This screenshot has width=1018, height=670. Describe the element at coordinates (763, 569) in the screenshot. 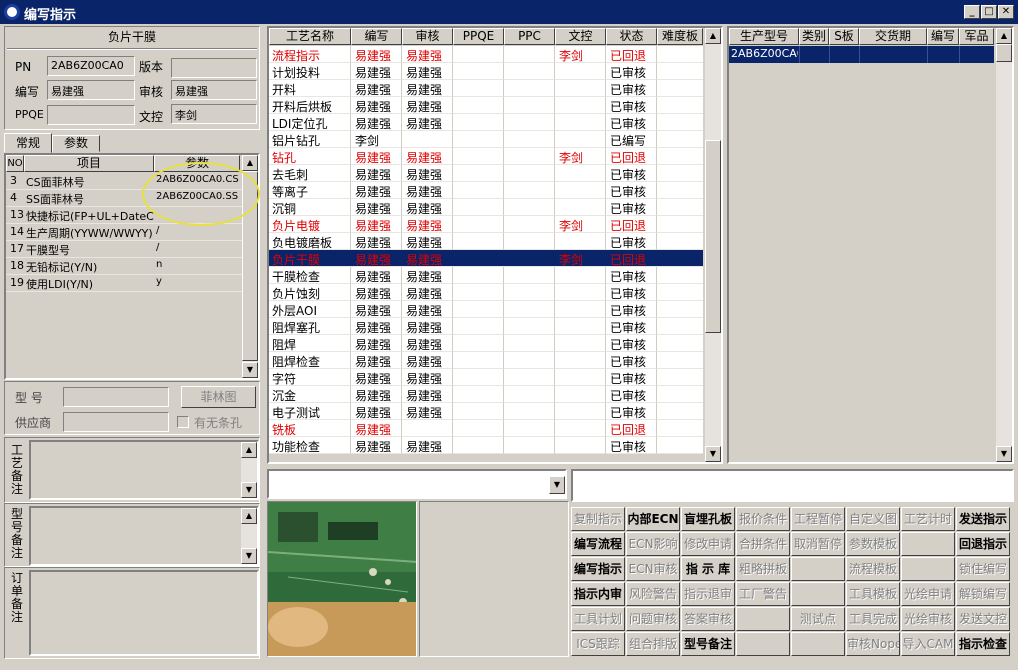

I see `action-button: 粗略拼板` at that location.